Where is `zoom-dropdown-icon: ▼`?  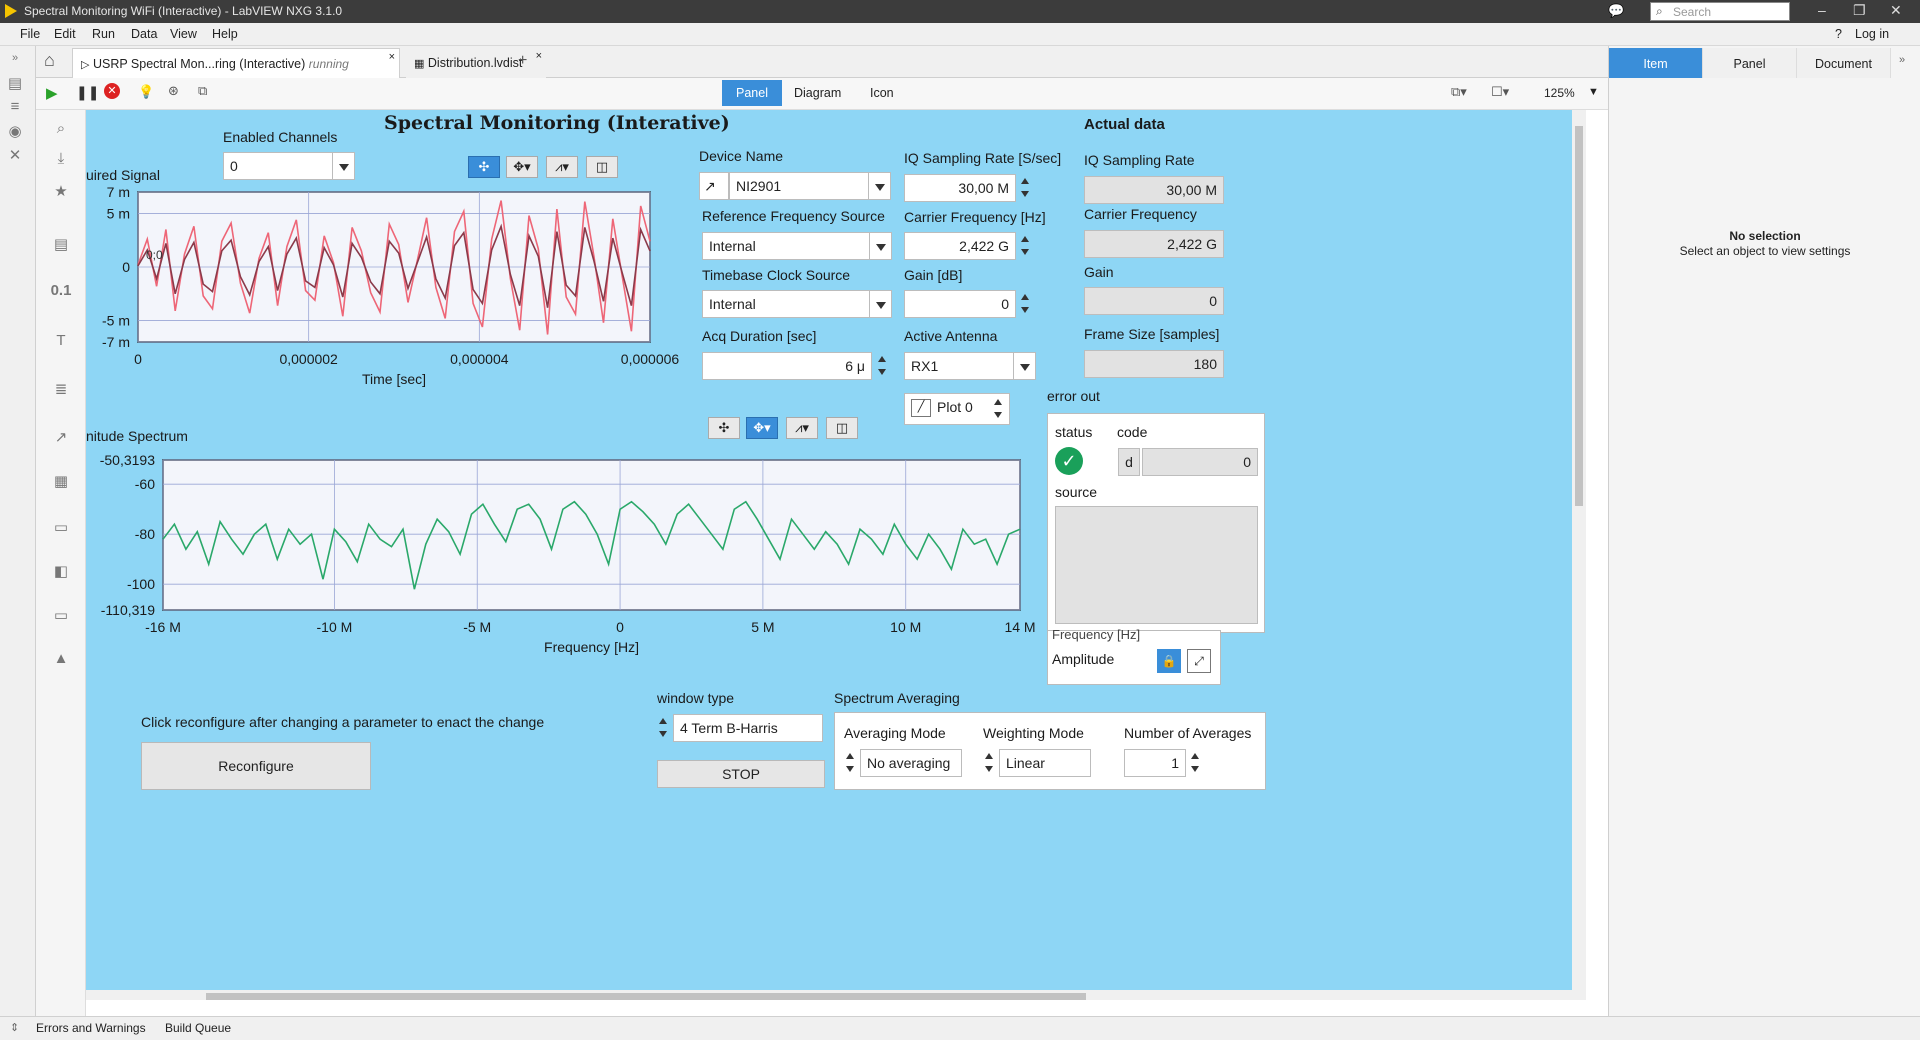 zoom-dropdown-icon: ▼ is located at coordinates (1593, 92).